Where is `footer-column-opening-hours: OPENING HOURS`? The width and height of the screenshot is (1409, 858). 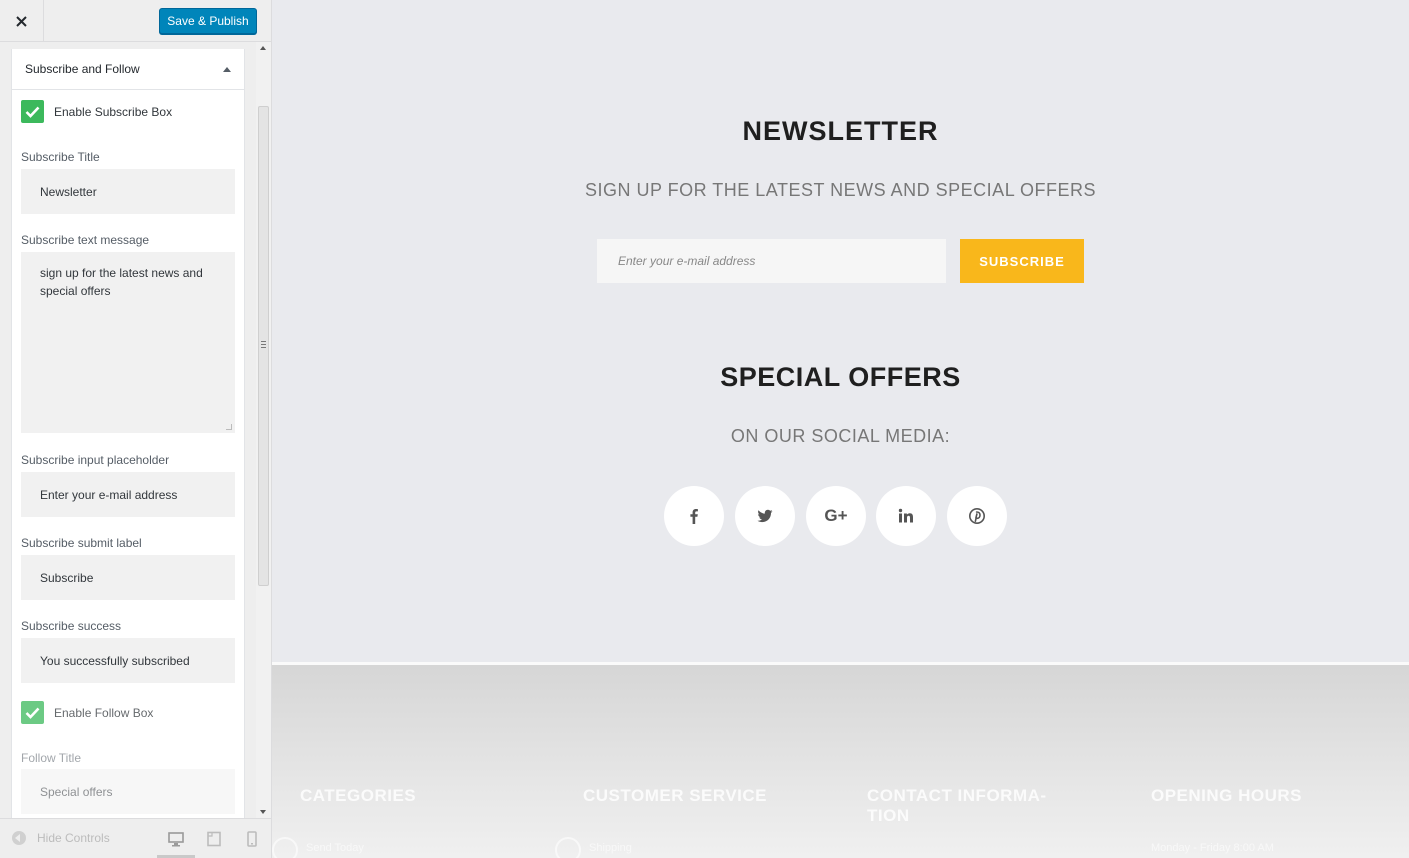
footer-column-opening-hours: OPENING HOURS is located at coordinates (1227, 795).